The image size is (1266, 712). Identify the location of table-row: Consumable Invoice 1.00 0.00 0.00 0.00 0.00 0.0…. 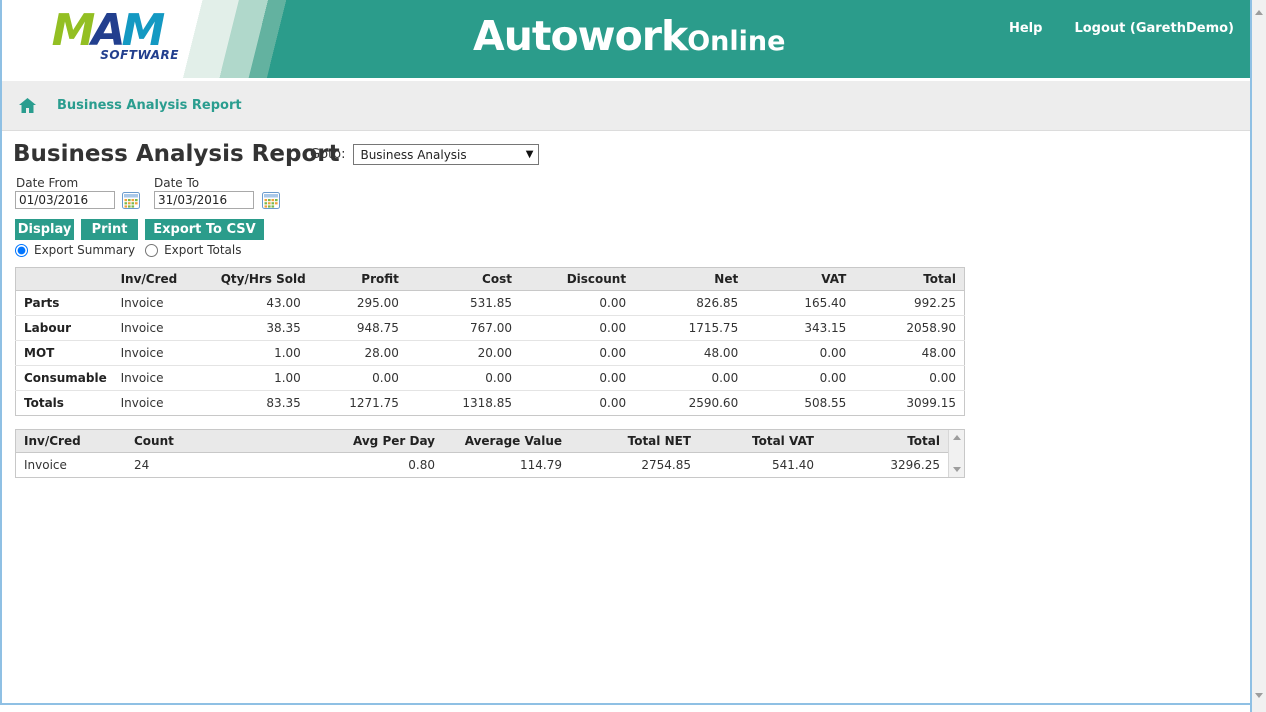
(490, 378).